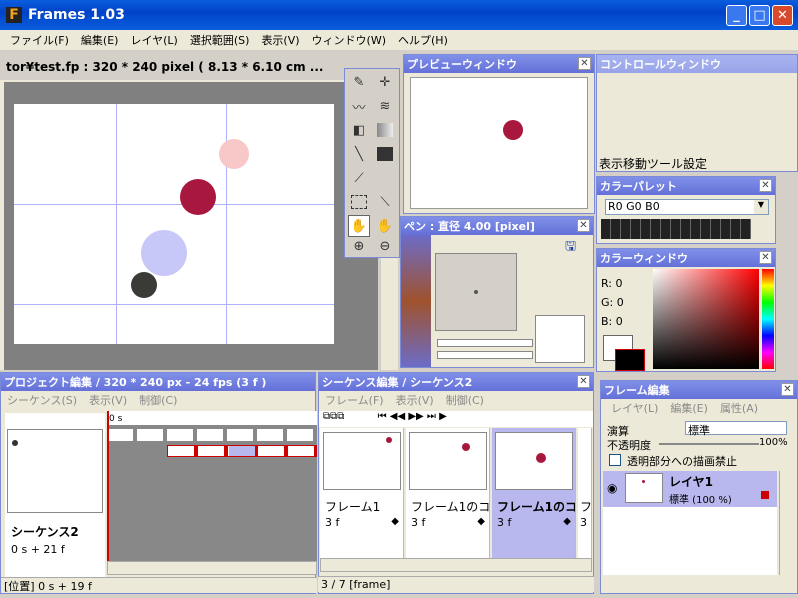  Describe the element at coordinates (212, 418) in the screenshot. I see `timeline-ruler: 0 s` at that location.